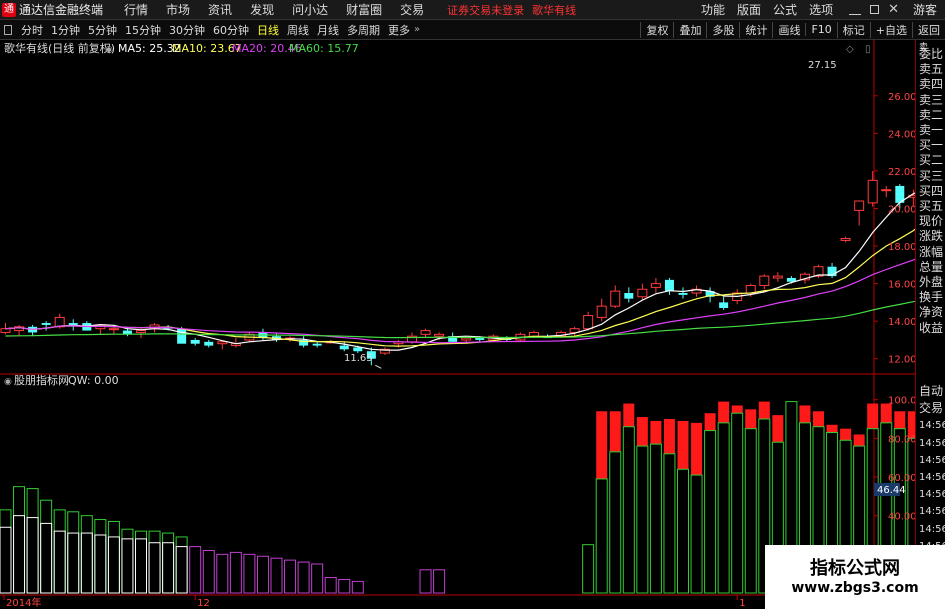 This screenshot has width=945, height=609. I want to click on period-tab-5min: 5分钟, so click(102, 30).